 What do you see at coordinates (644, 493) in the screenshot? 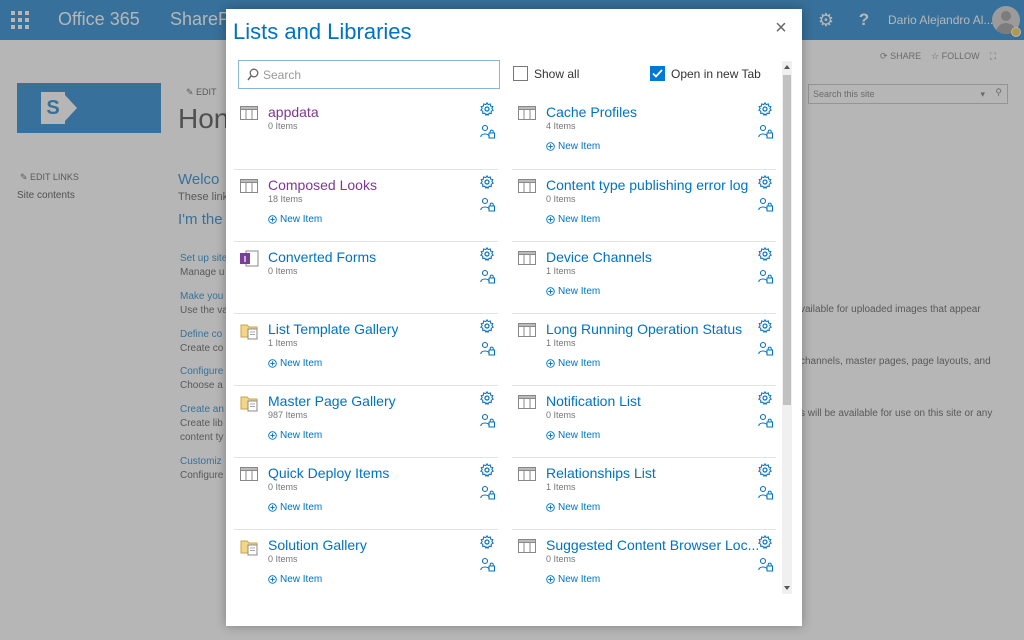
I see `list-tile: Relationships List 1 Items New Item` at bounding box center [644, 493].